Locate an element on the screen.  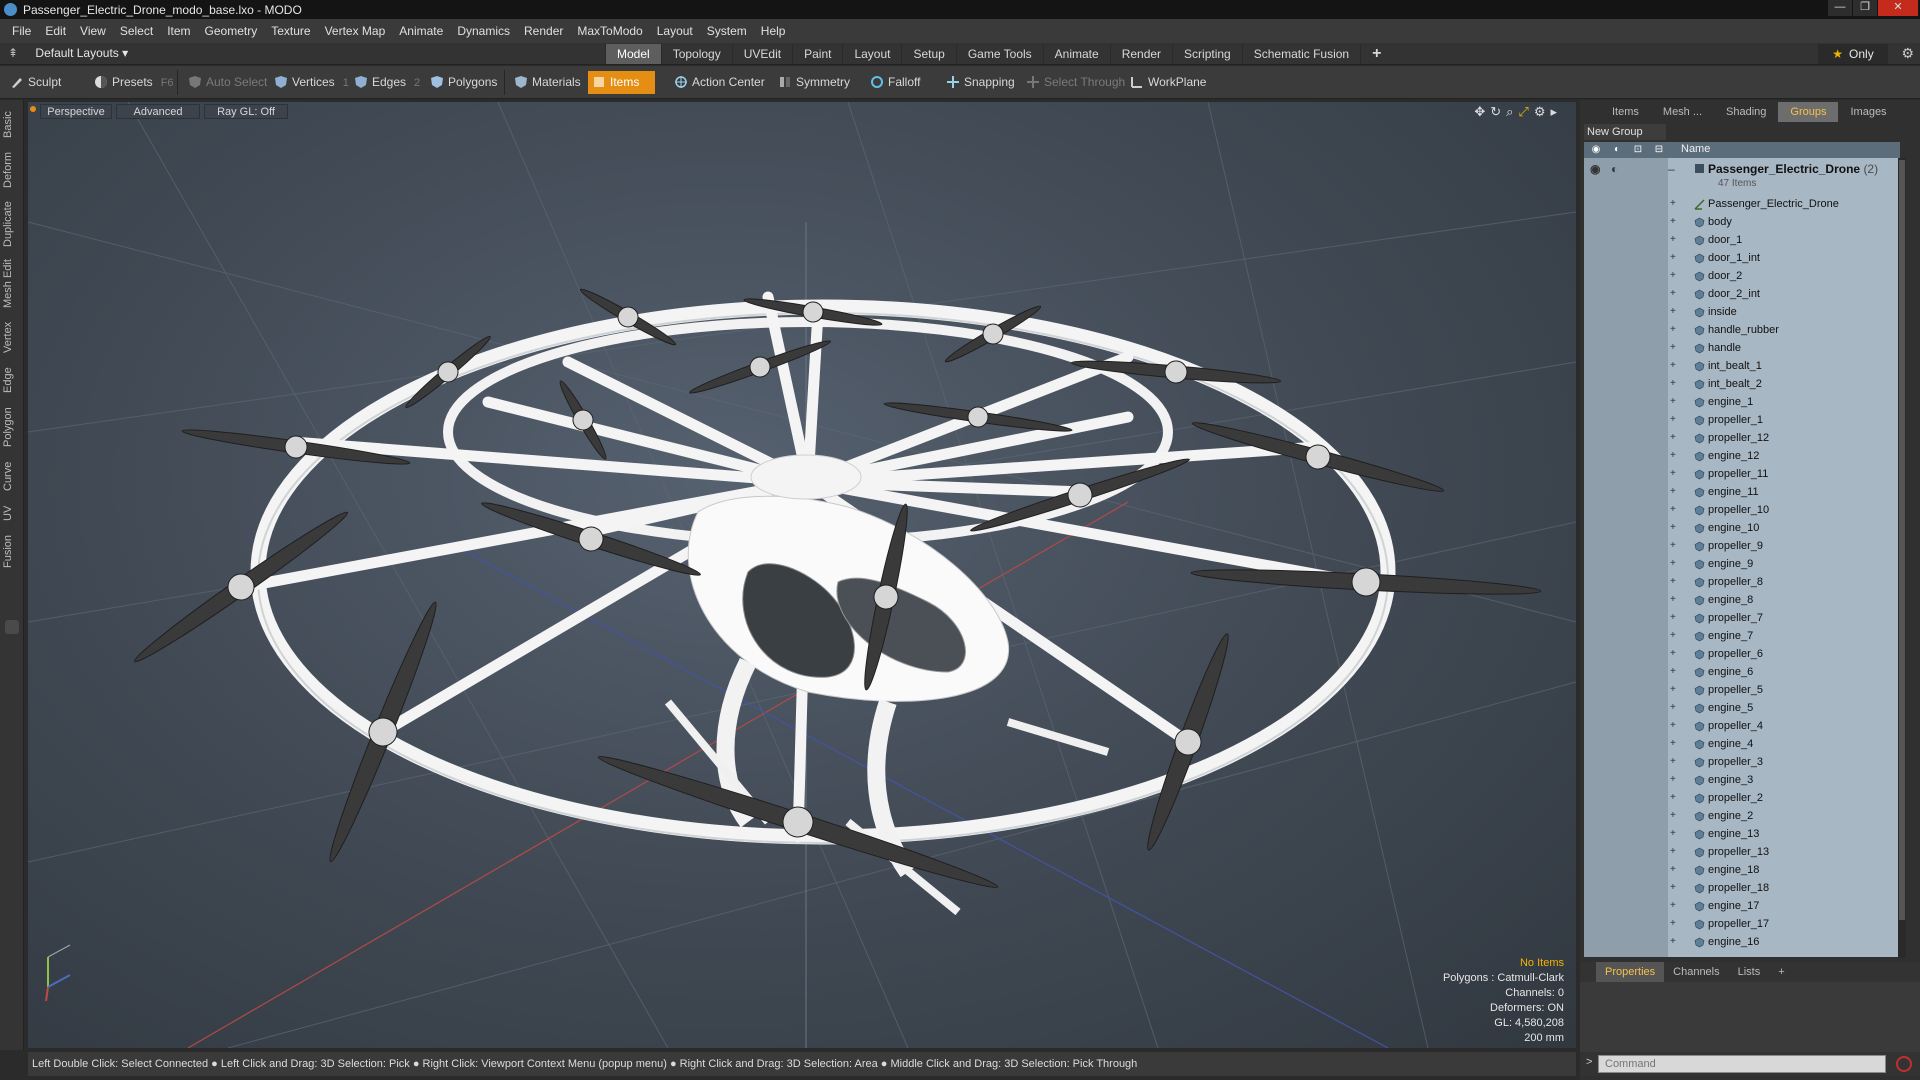
falloff-button: Falloff is located at coordinates (893, 82).